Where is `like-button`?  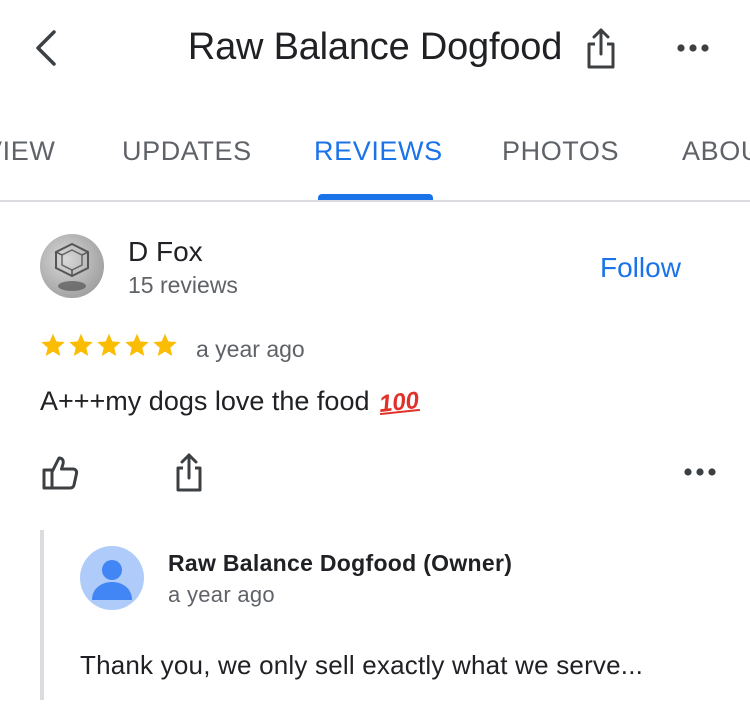 like-button is located at coordinates (61, 473).